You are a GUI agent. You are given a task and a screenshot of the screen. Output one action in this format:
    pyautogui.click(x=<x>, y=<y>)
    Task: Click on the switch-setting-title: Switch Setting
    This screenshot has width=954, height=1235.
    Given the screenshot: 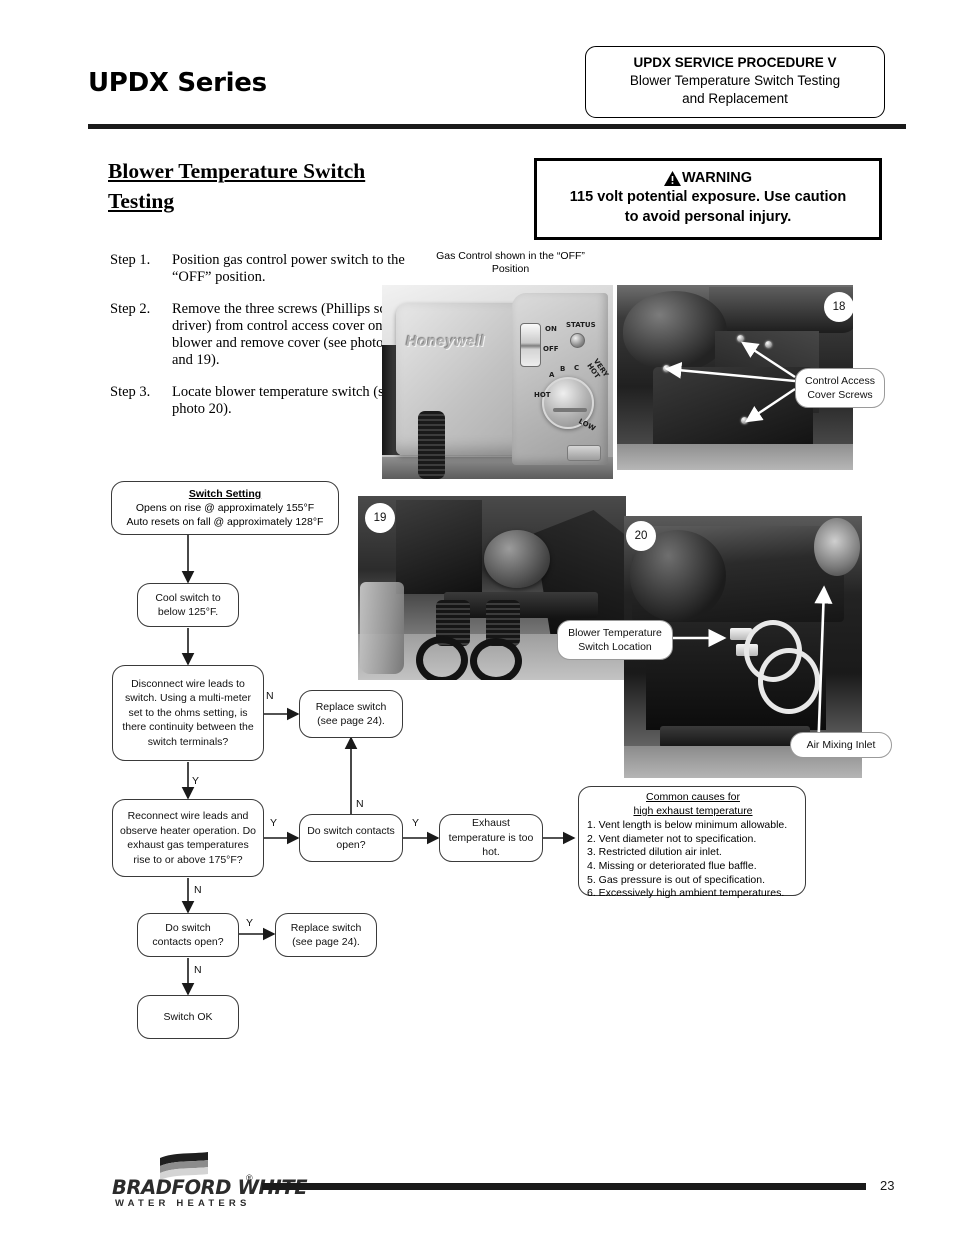 What is the action you would take?
    pyautogui.click(x=225, y=494)
    